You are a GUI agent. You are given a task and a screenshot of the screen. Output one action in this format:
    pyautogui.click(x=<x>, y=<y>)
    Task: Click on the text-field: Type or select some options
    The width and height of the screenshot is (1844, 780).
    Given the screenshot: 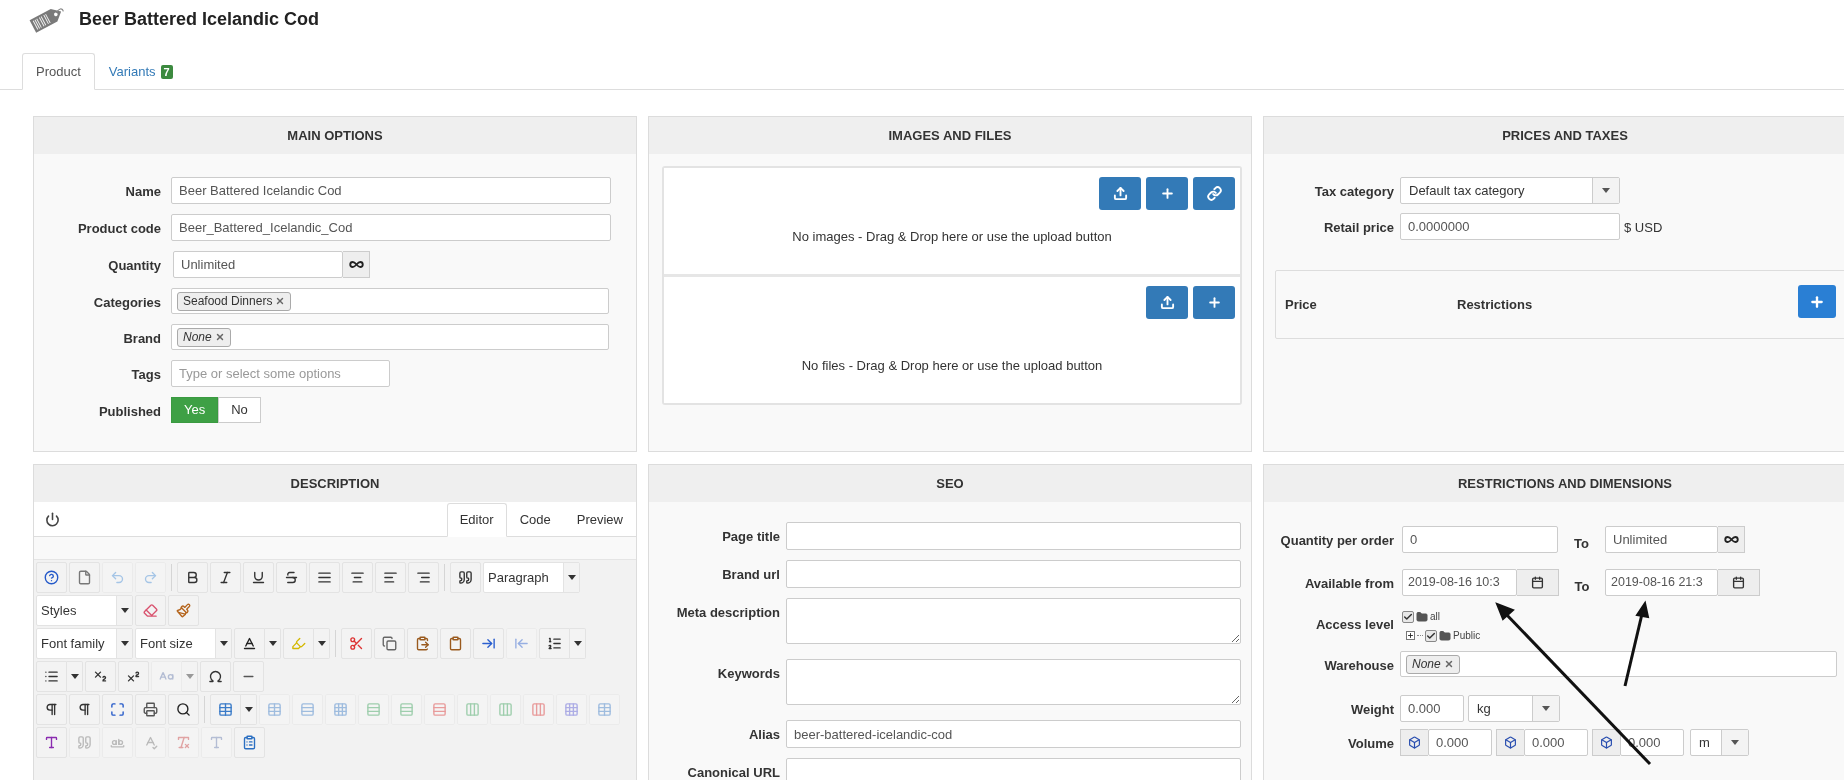 What is the action you would take?
    pyautogui.click(x=280, y=373)
    